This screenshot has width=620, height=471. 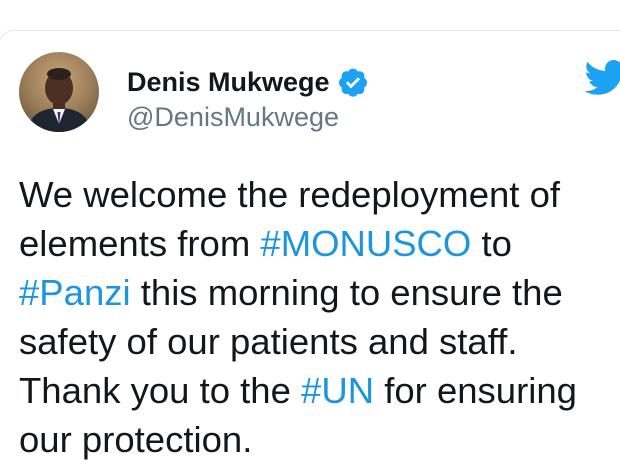 I want to click on author-handle: @DenisMukwege, so click(x=233, y=117).